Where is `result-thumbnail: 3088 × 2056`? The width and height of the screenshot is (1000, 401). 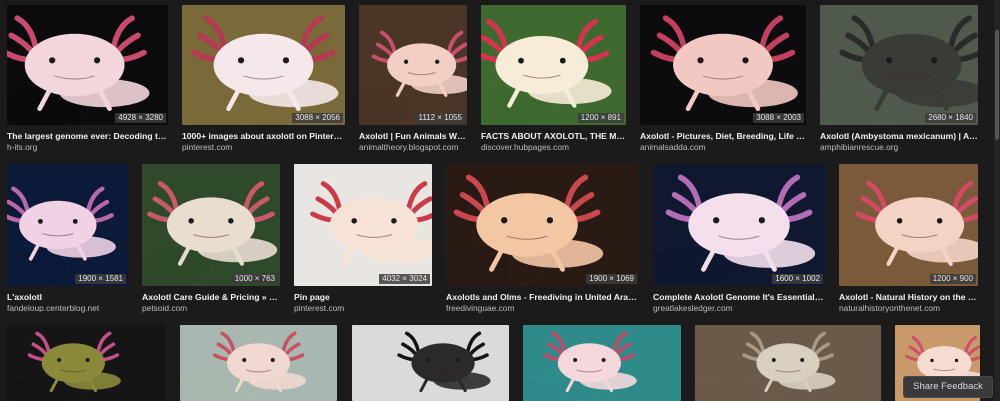 result-thumbnail: 3088 × 2056 is located at coordinates (263, 65).